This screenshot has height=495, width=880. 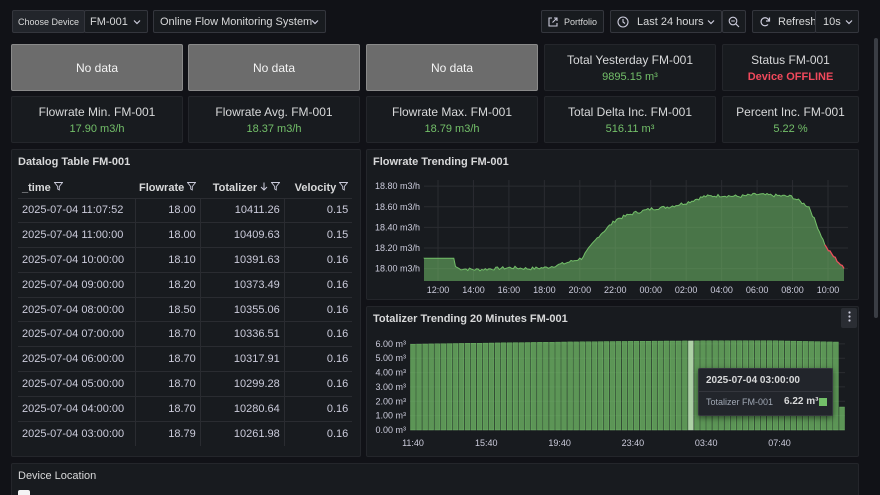 I want to click on status-badge: Device OFFLINE, so click(x=790, y=76).